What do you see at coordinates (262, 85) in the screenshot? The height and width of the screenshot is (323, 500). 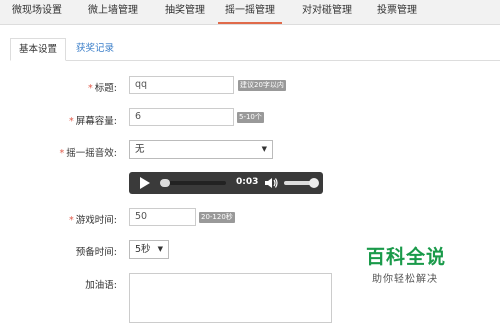 I see `title-hint-badge: 建议20字以内` at bounding box center [262, 85].